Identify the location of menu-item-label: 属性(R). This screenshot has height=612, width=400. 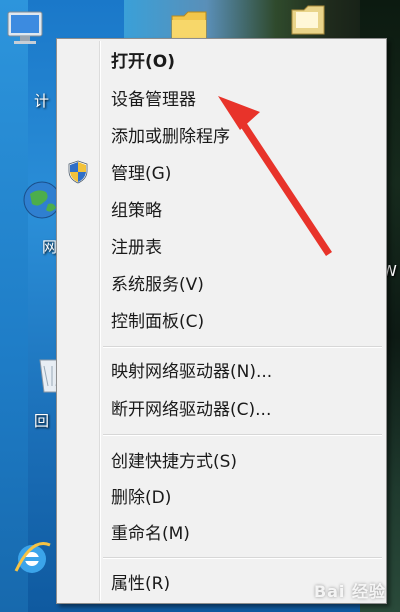
(141, 583).